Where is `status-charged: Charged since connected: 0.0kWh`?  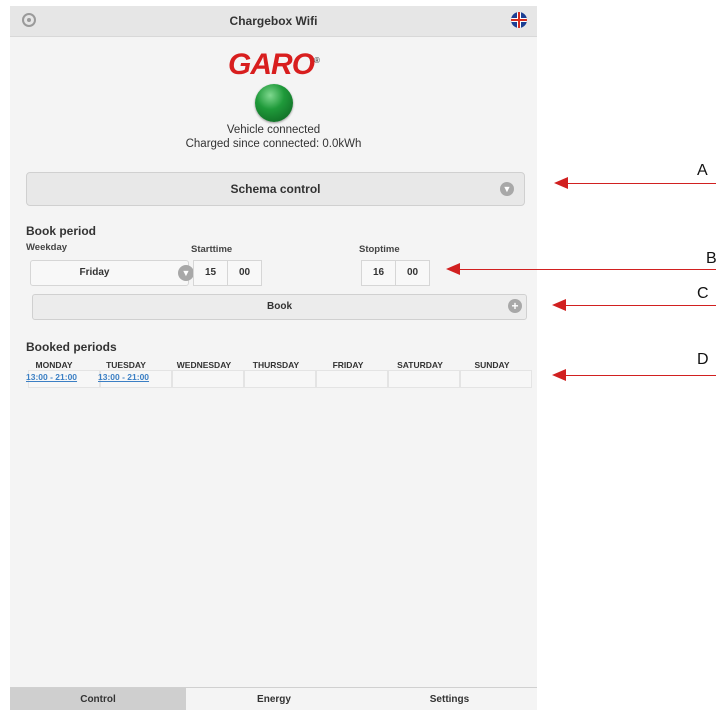
status-charged: Charged since connected: 0.0kWh is located at coordinates (273, 144).